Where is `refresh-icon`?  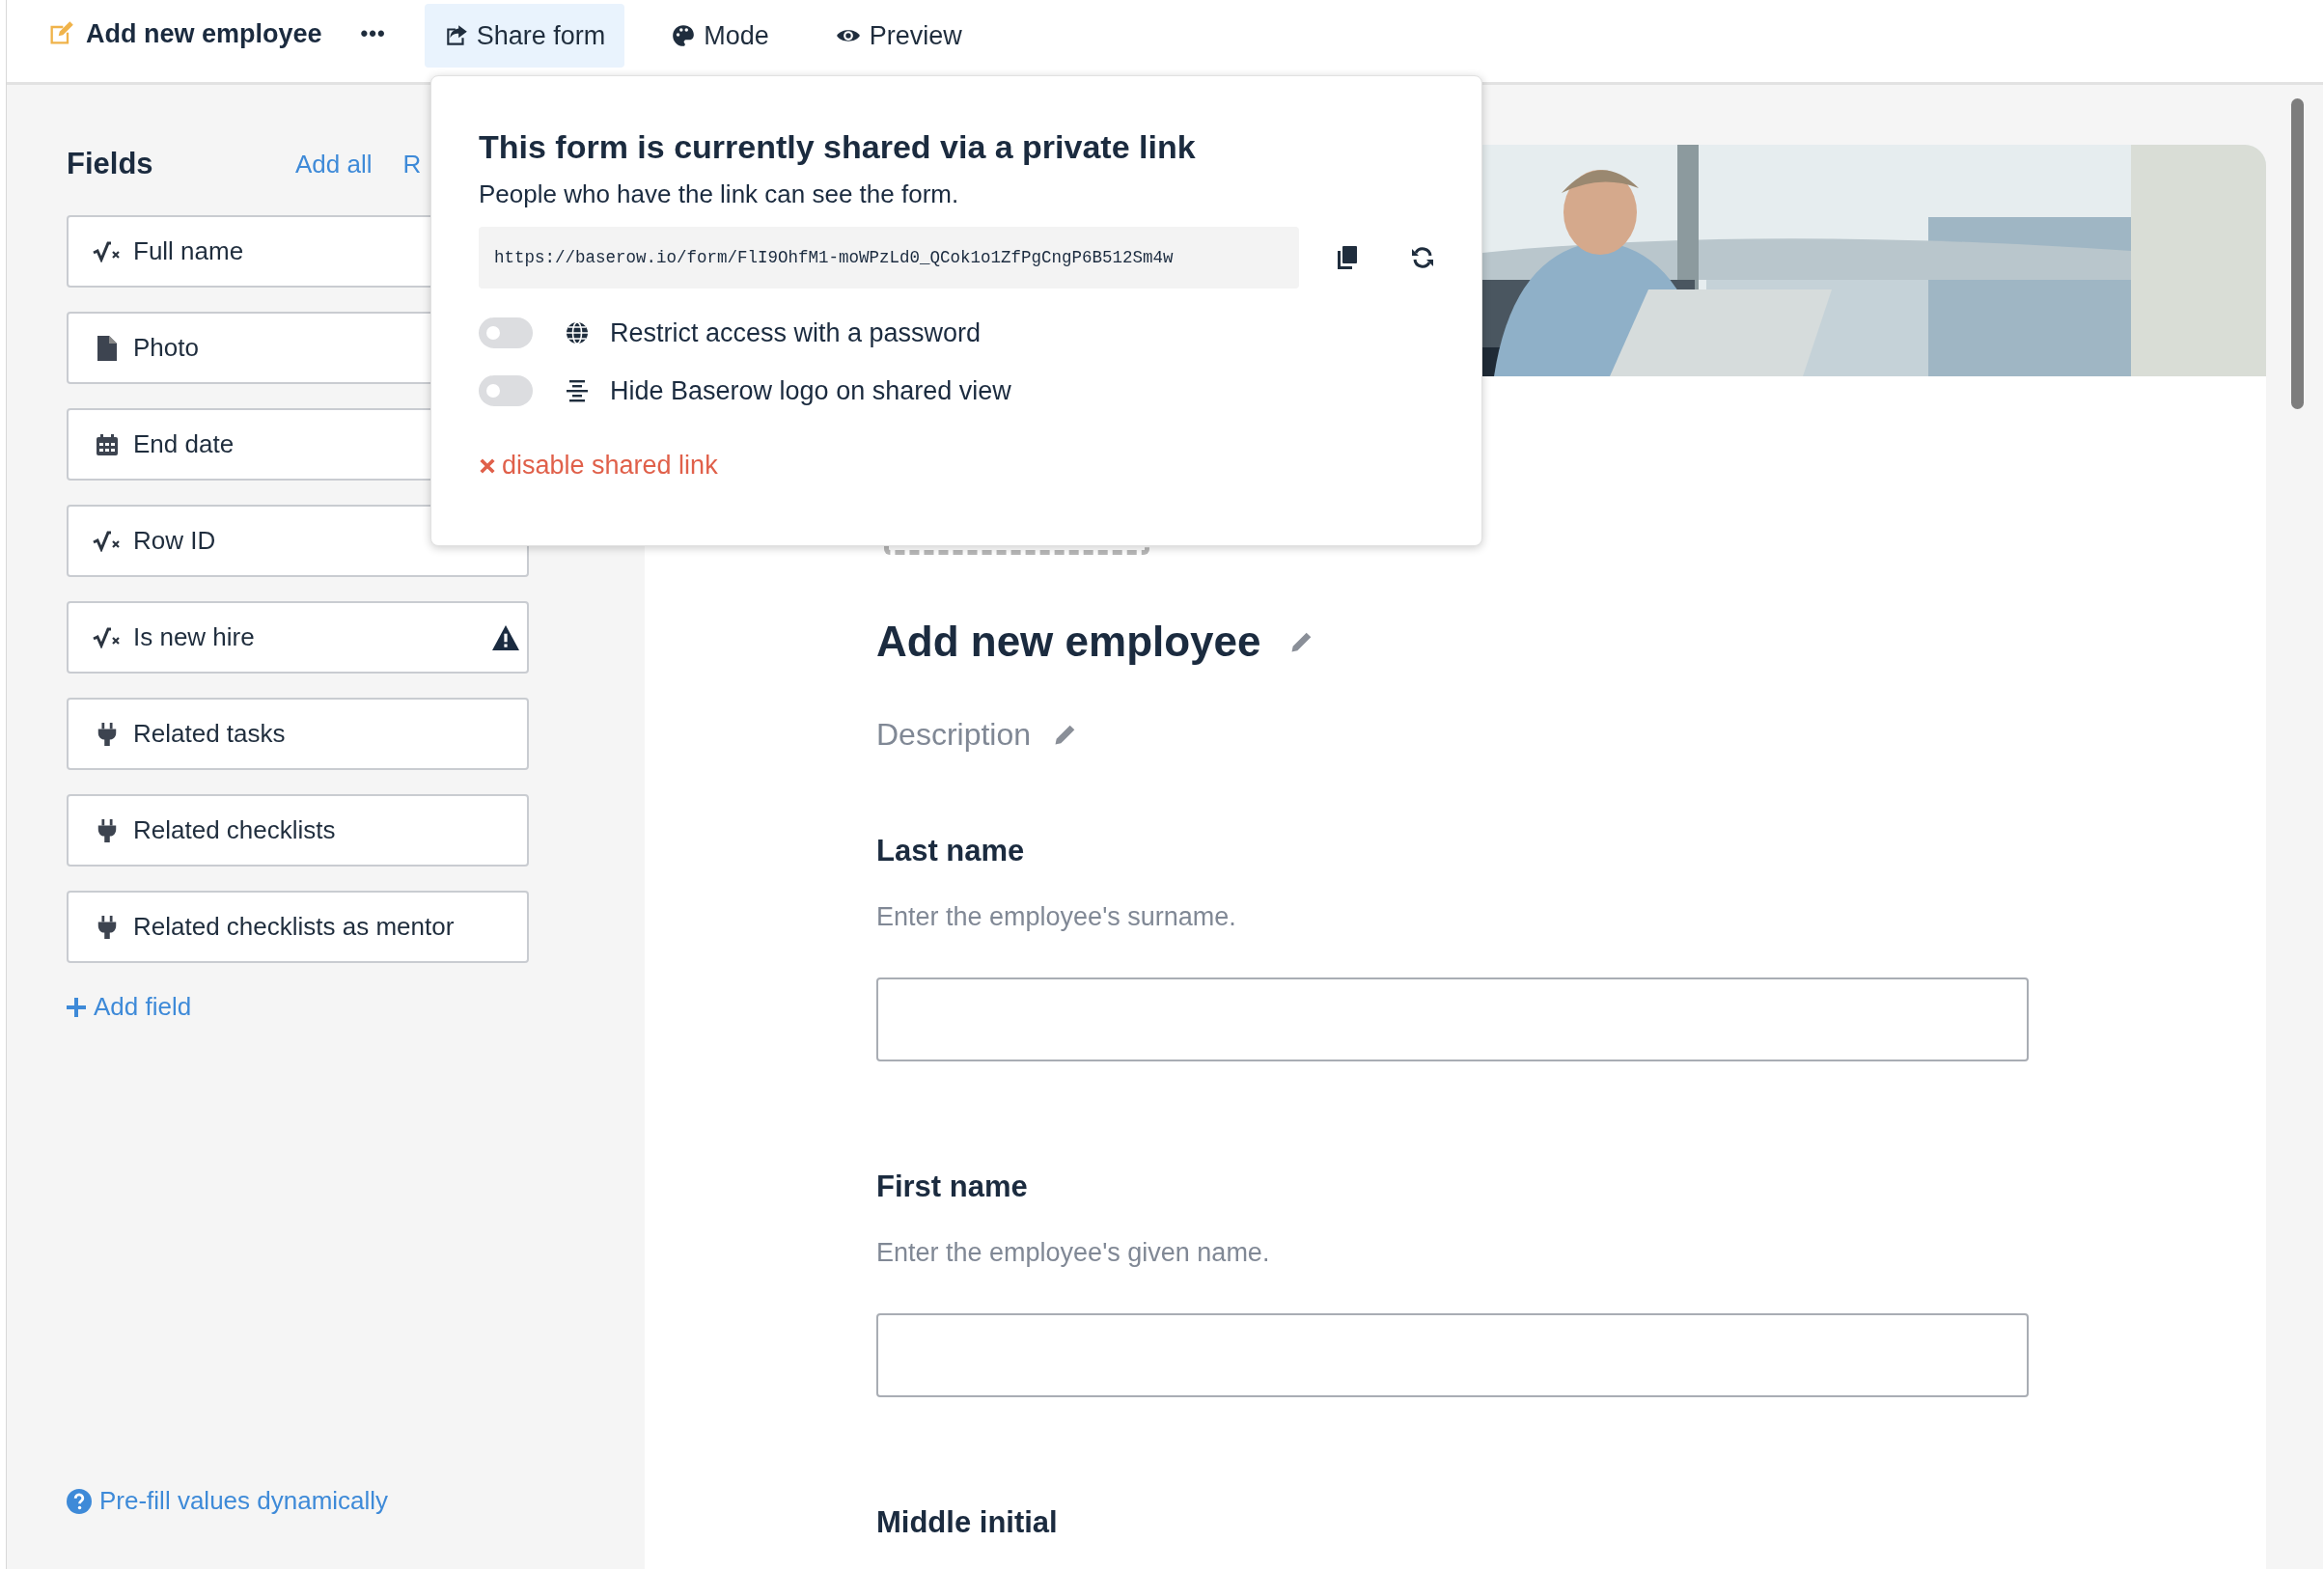
refresh-icon is located at coordinates (1422, 257).